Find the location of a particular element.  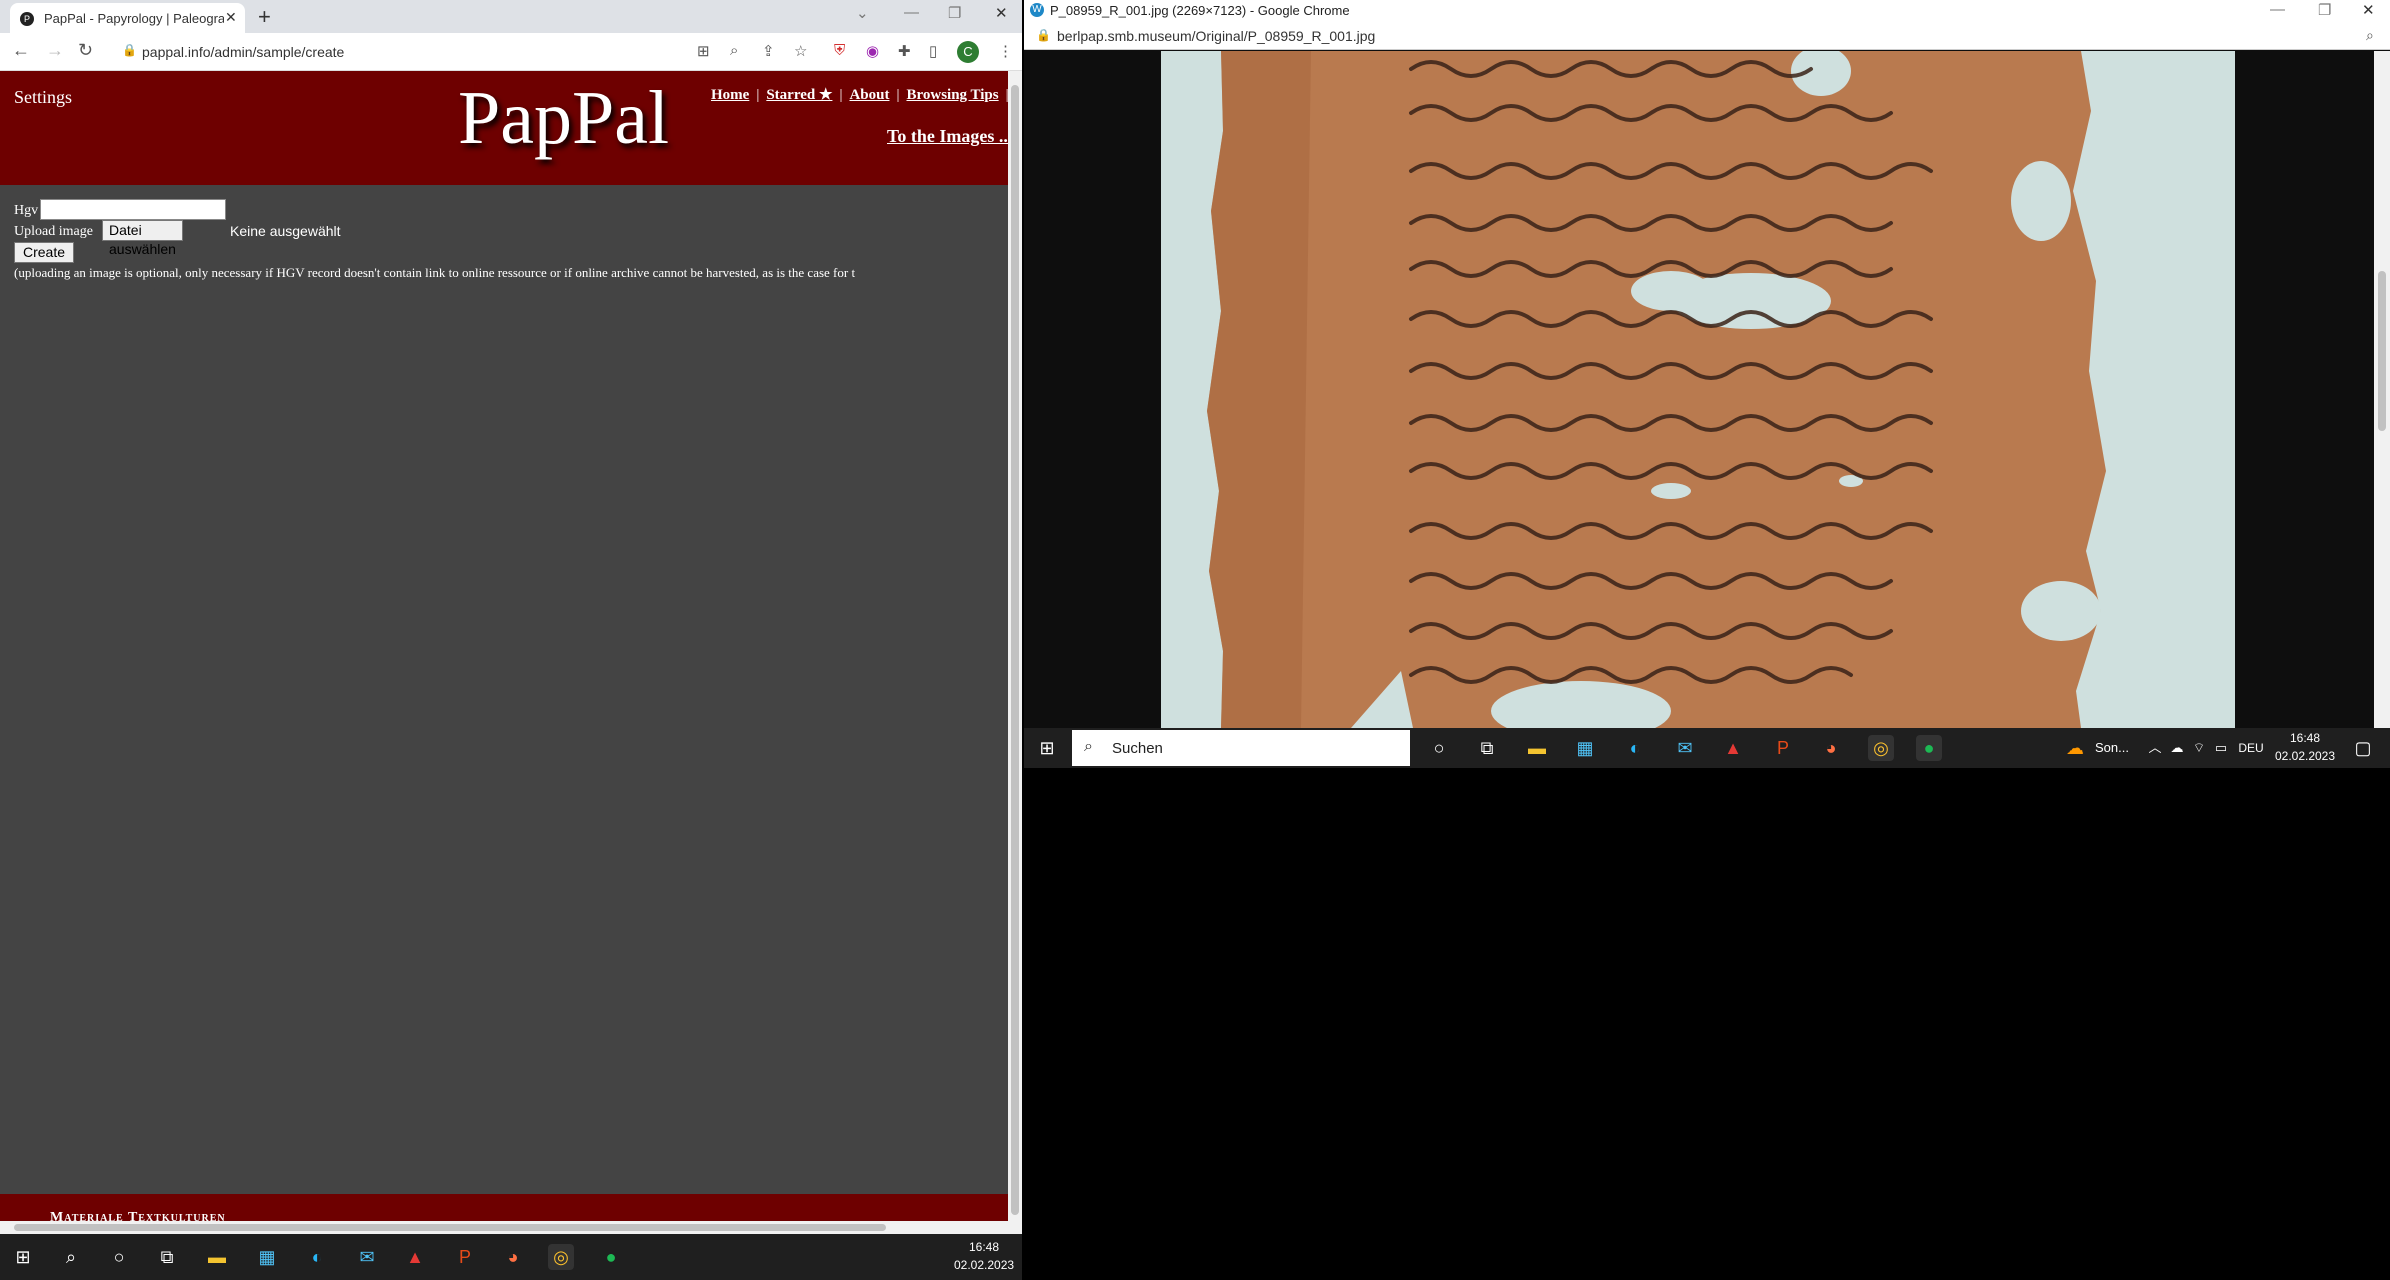

nav-starred: Starred ★ is located at coordinates (799, 95).